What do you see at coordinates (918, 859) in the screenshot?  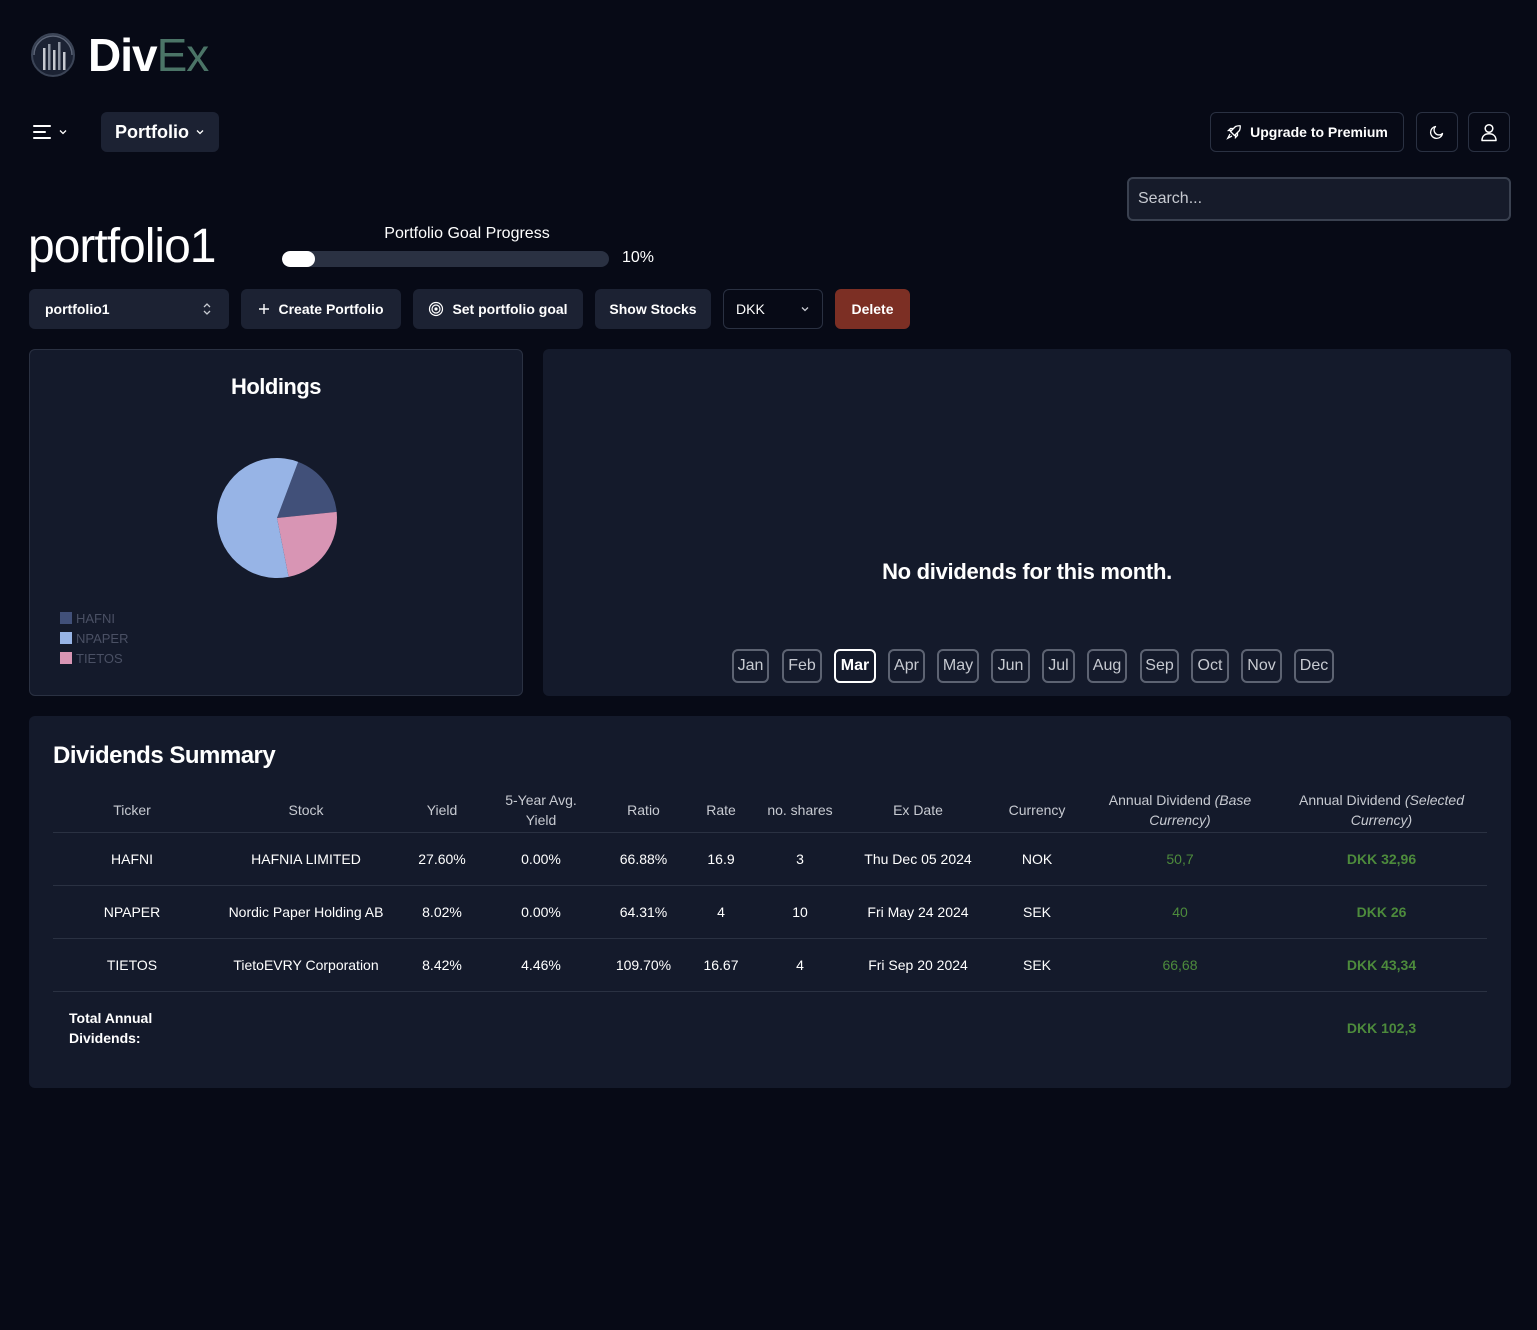 I see `cell-ex-date: Thu Dec 05 2024` at bounding box center [918, 859].